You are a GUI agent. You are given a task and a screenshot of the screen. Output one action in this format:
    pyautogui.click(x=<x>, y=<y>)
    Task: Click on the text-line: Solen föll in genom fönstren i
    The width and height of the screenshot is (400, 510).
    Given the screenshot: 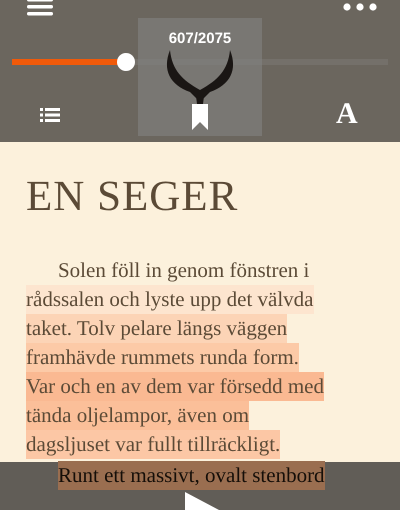 What is the action you would take?
    pyautogui.click(x=184, y=270)
    